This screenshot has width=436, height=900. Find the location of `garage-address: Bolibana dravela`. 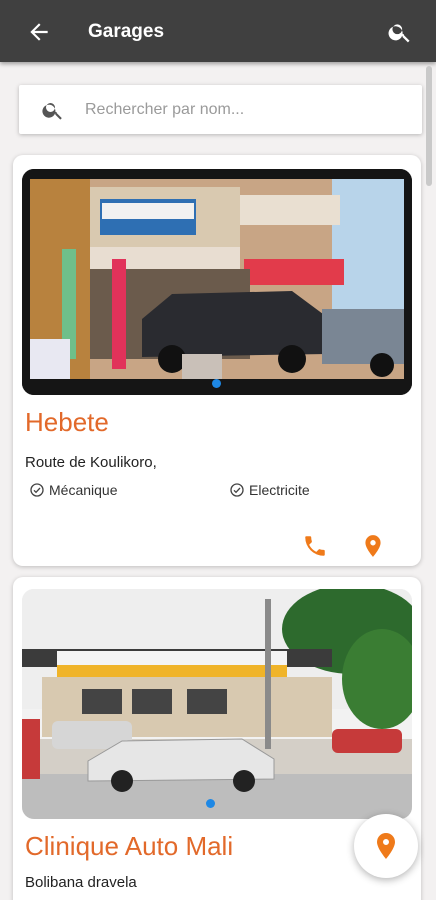

garage-address: Bolibana dravela is located at coordinates (81, 882).